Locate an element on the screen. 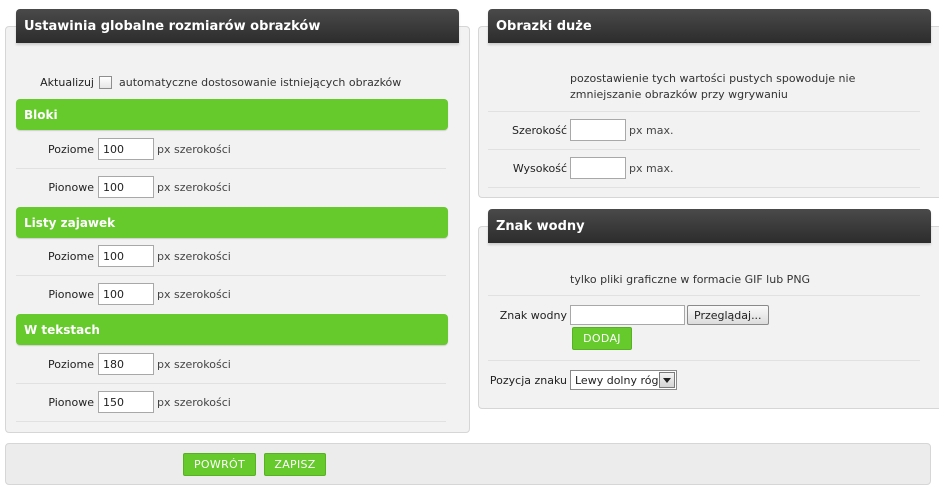  section-w-tekstach-title: W tekstach is located at coordinates (62, 329).